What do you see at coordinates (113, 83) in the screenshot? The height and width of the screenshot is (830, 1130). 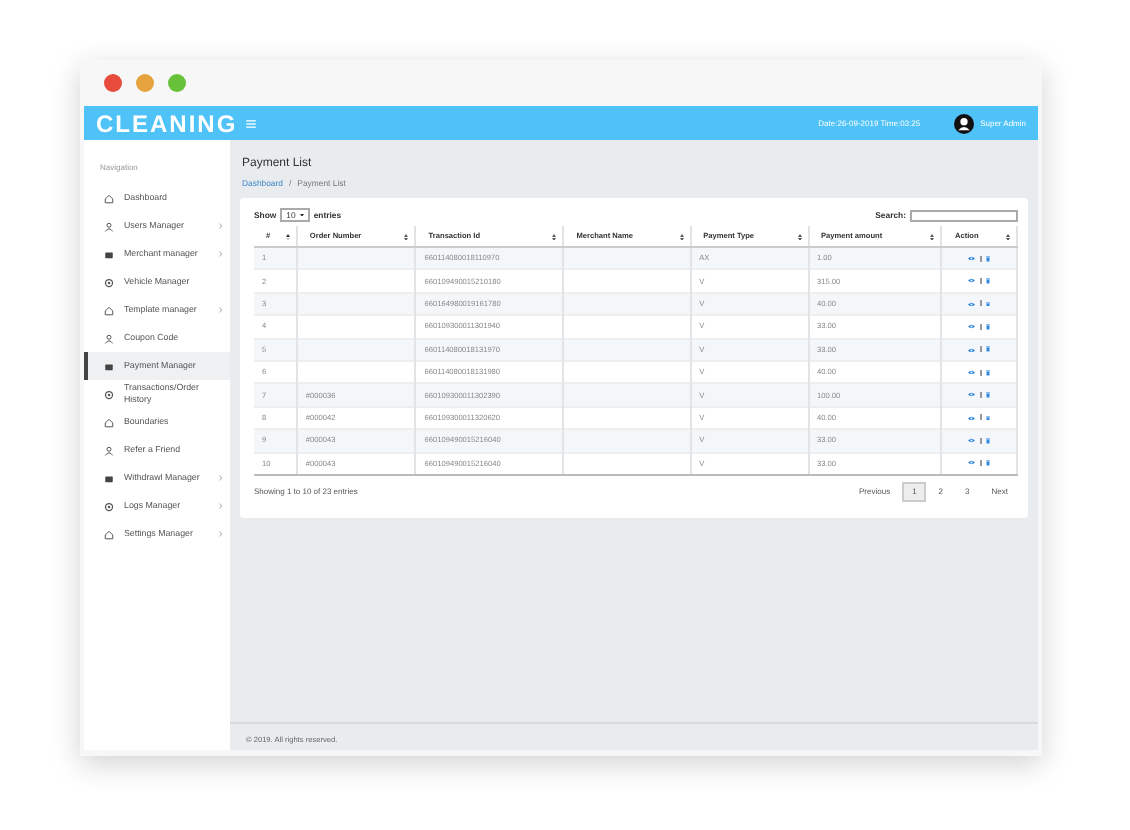 I see `close-icon` at bounding box center [113, 83].